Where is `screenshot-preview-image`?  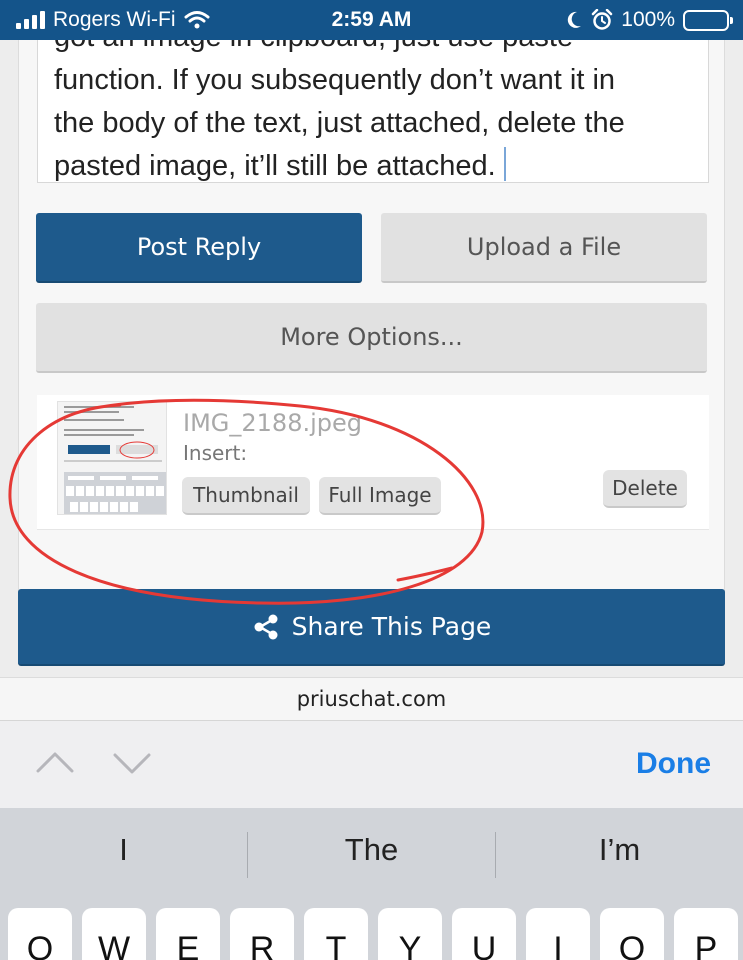
screenshot-preview-image is located at coordinates (112, 458).